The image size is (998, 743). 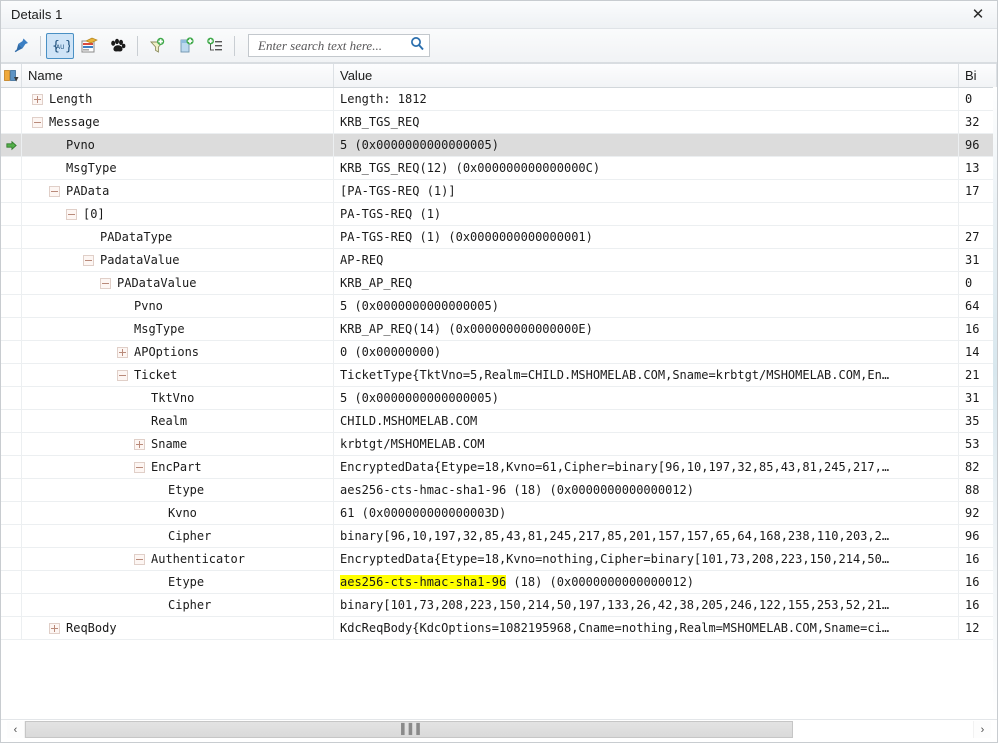 I want to click on cell-bit-offset, so click(x=978, y=214).